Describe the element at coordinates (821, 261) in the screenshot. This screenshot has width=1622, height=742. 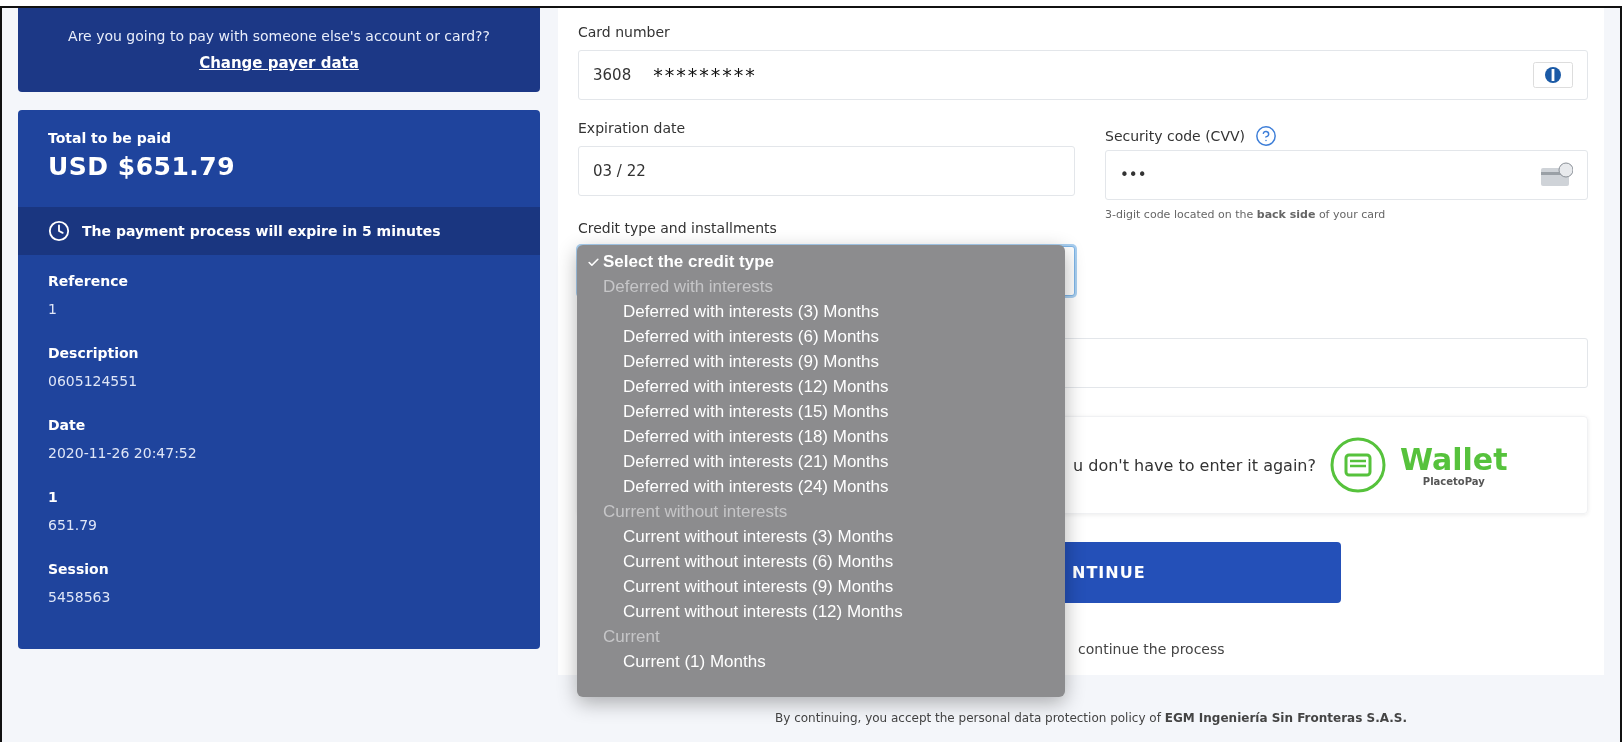
I see `dropdown-option: Select the credit type` at that location.